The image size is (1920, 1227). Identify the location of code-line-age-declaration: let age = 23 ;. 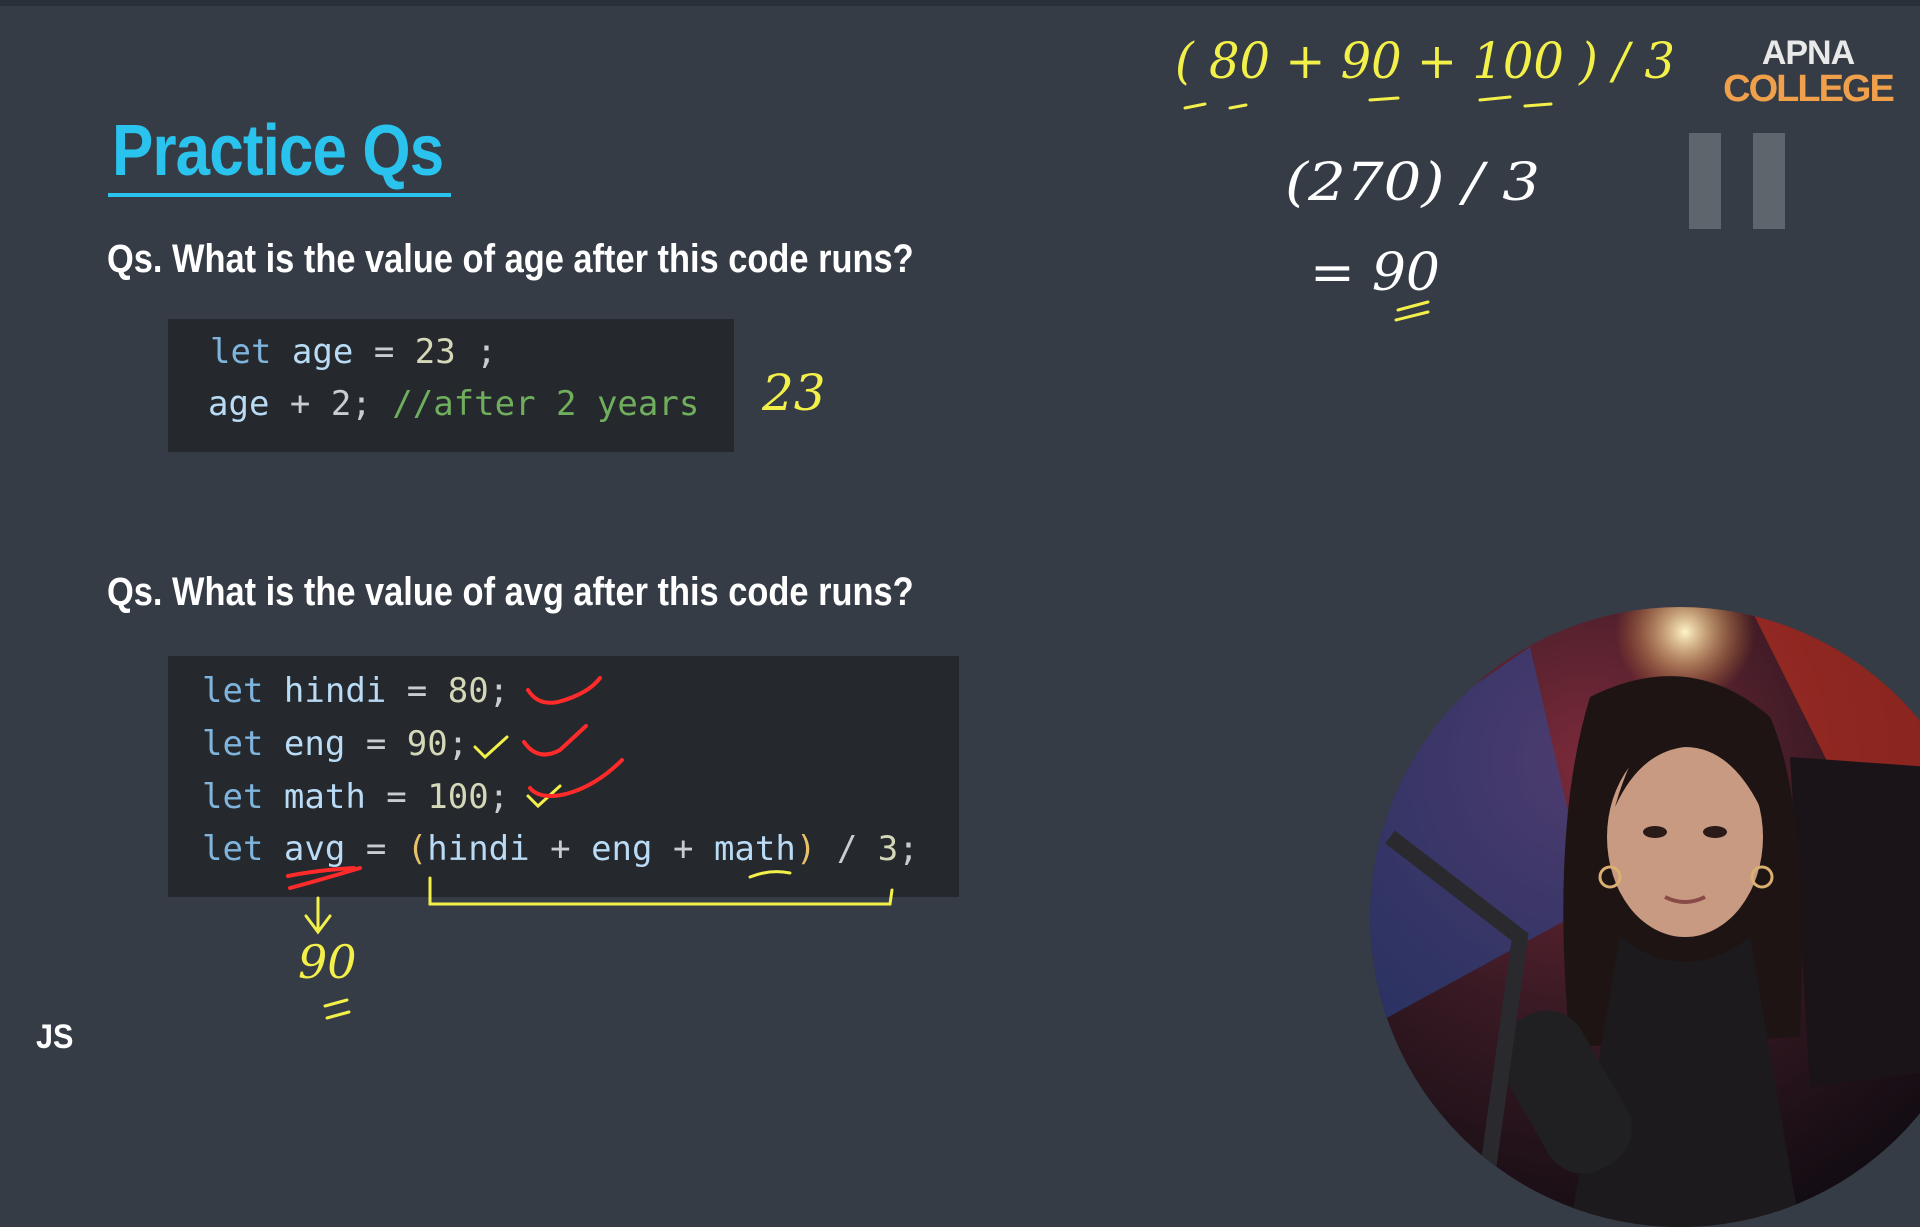
(353, 352).